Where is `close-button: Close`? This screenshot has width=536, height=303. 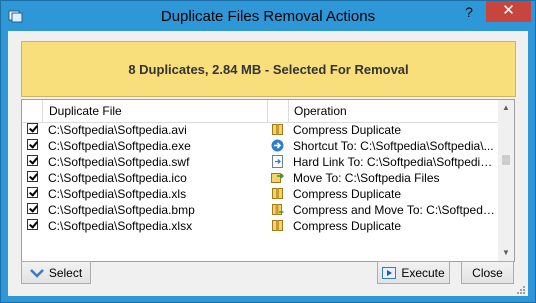 close-button: Close is located at coordinates (487, 272).